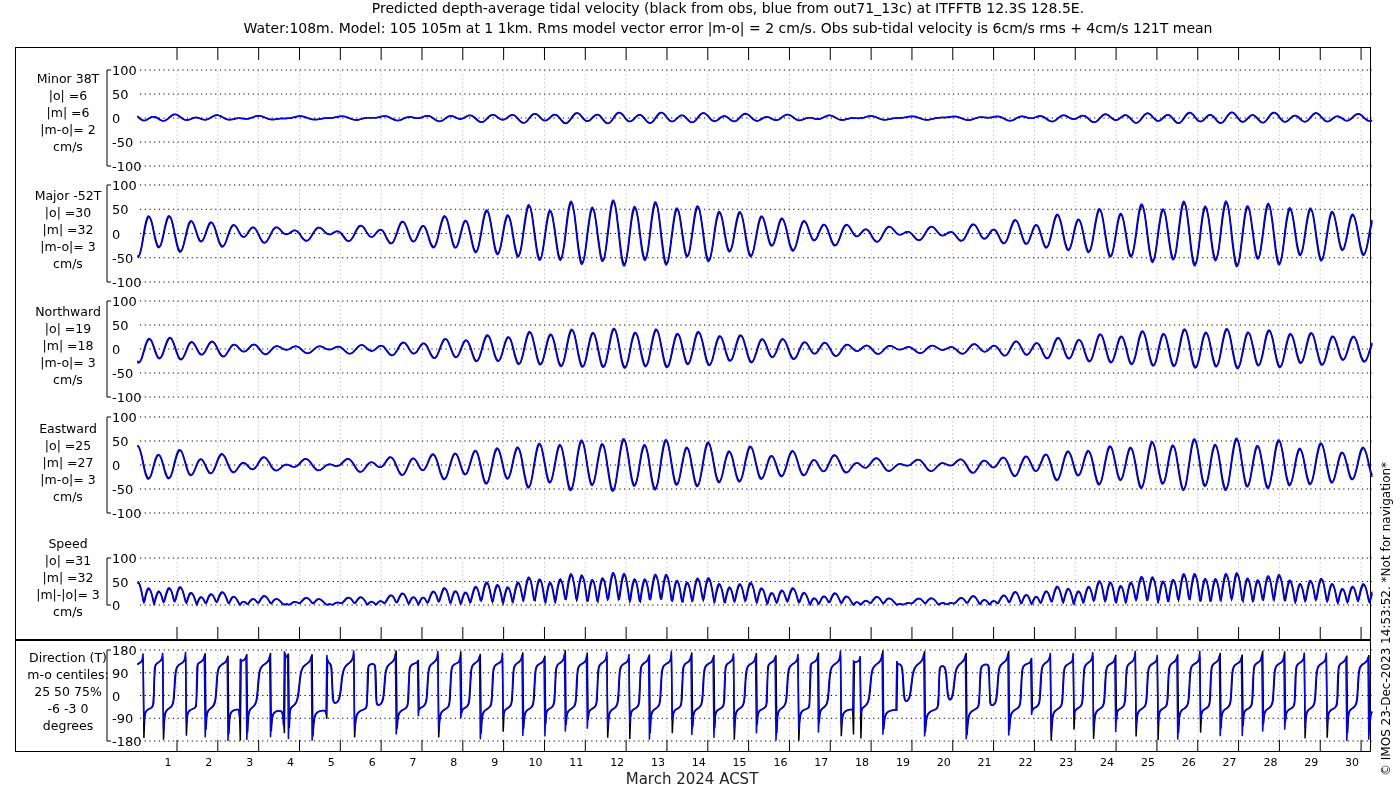 Image resolution: width=1400 pixels, height=800 pixels. I want to click on day-label: 12, so click(617, 762).